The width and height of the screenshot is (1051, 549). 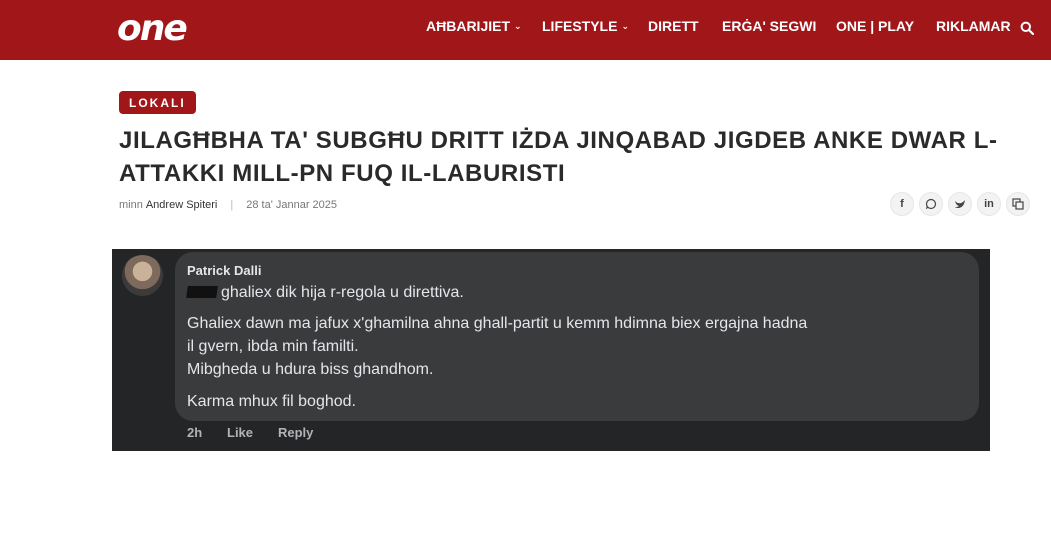 What do you see at coordinates (182, 205) in the screenshot?
I see `author-link: Andrew Spiteri` at bounding box center [182, 205].